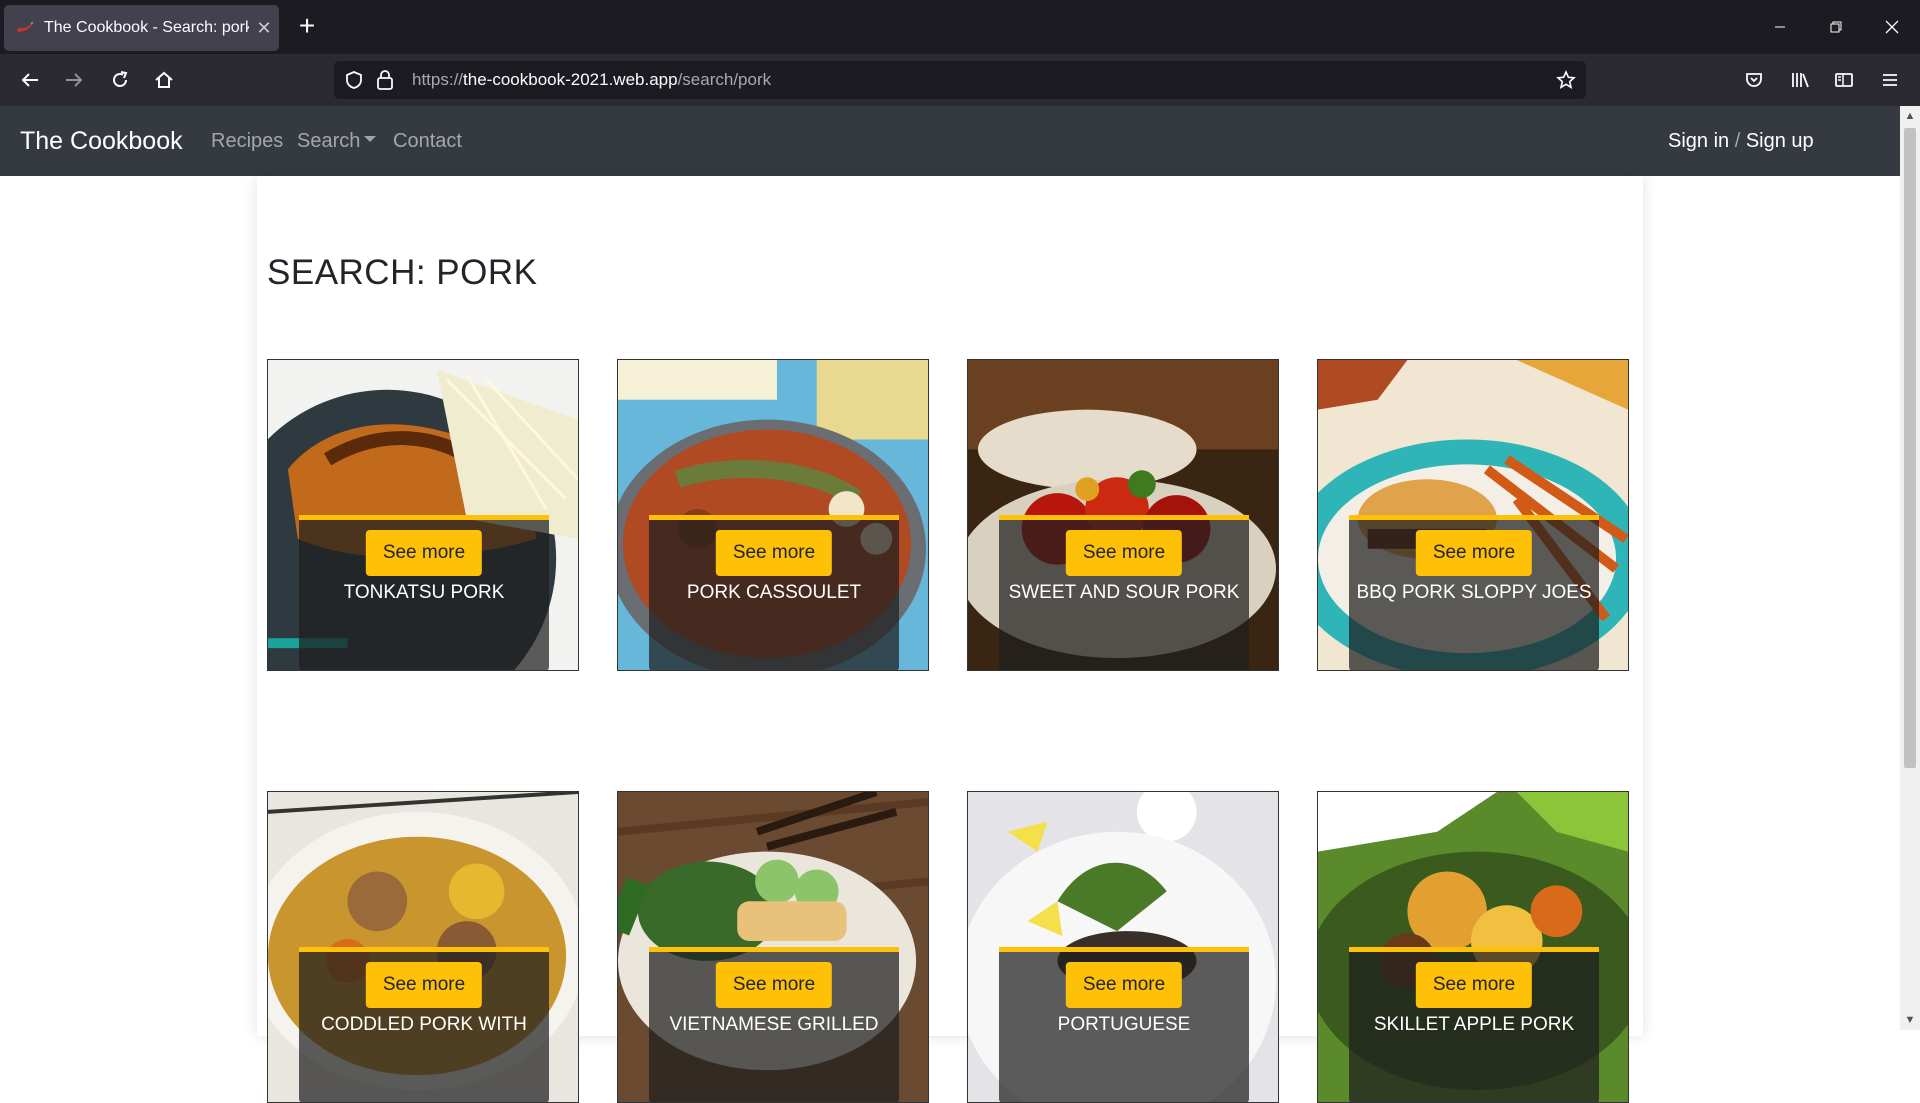  I want to click on new-tab-button: +, so click(307, 27).